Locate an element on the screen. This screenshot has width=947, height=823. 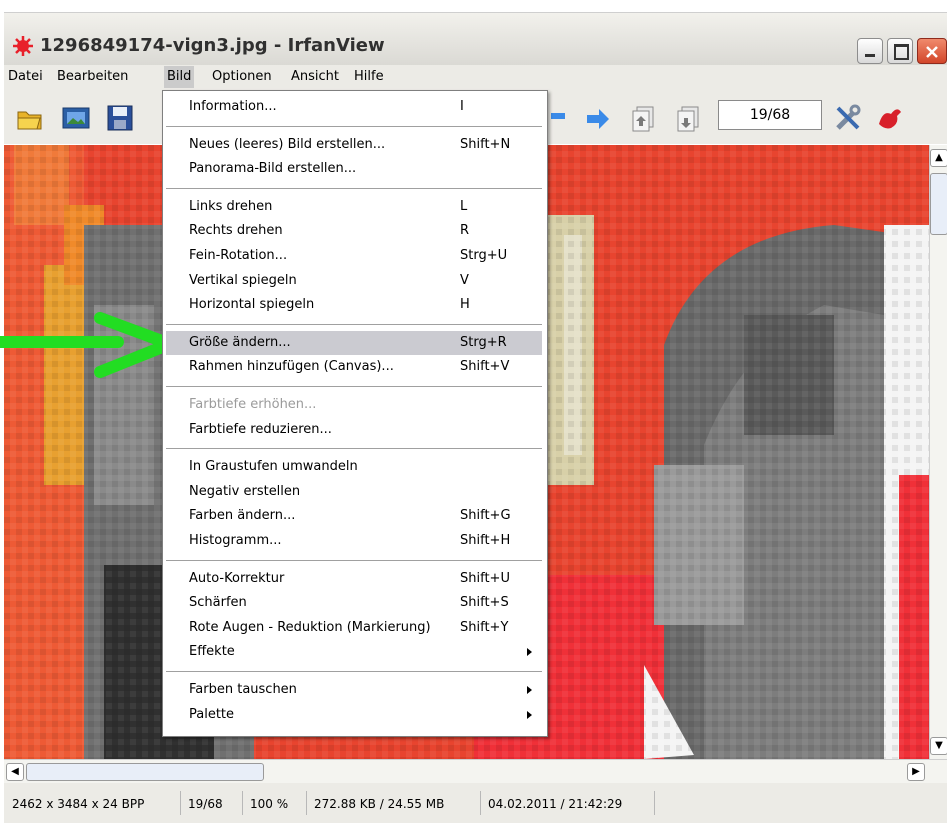
menu-item-shortcut: Shift+V is located at coordinates (485, 367).